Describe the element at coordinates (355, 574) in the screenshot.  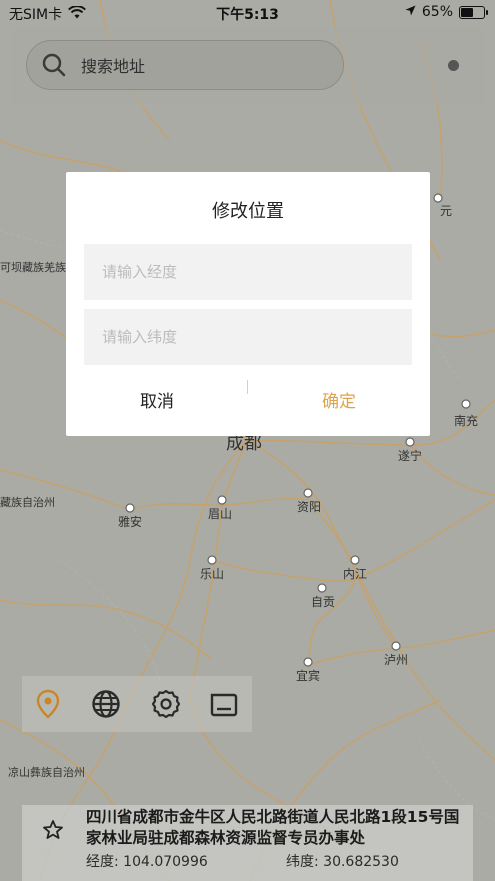
I see `map-label-neijiang: 内江` at that location.